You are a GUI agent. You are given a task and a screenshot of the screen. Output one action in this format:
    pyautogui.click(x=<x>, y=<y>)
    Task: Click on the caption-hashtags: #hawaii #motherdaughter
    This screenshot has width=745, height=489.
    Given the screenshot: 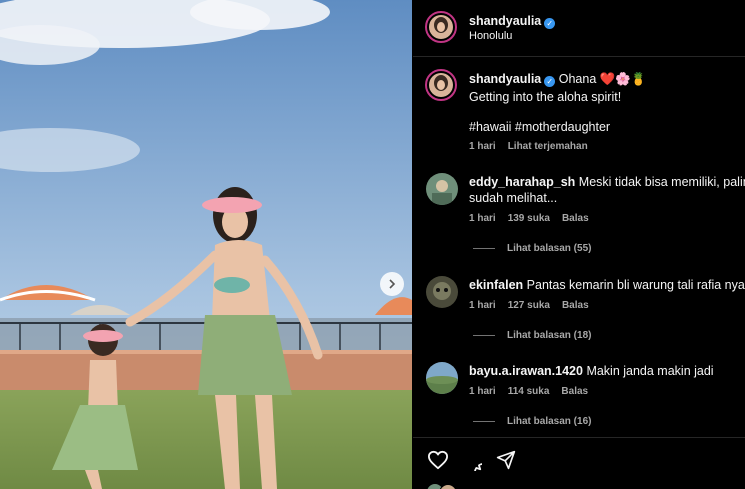 What is the action you would take?
    pyautogui.click(x=539, y=127)
    